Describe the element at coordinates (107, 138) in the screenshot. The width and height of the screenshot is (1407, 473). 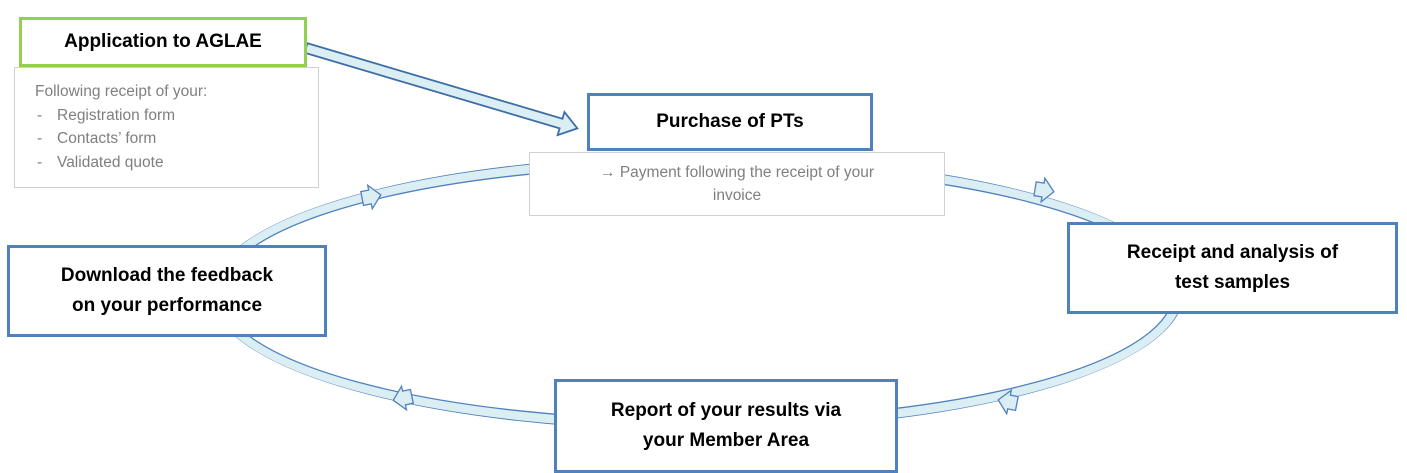
I see `list-item-label: Contacts’ form` at that location.